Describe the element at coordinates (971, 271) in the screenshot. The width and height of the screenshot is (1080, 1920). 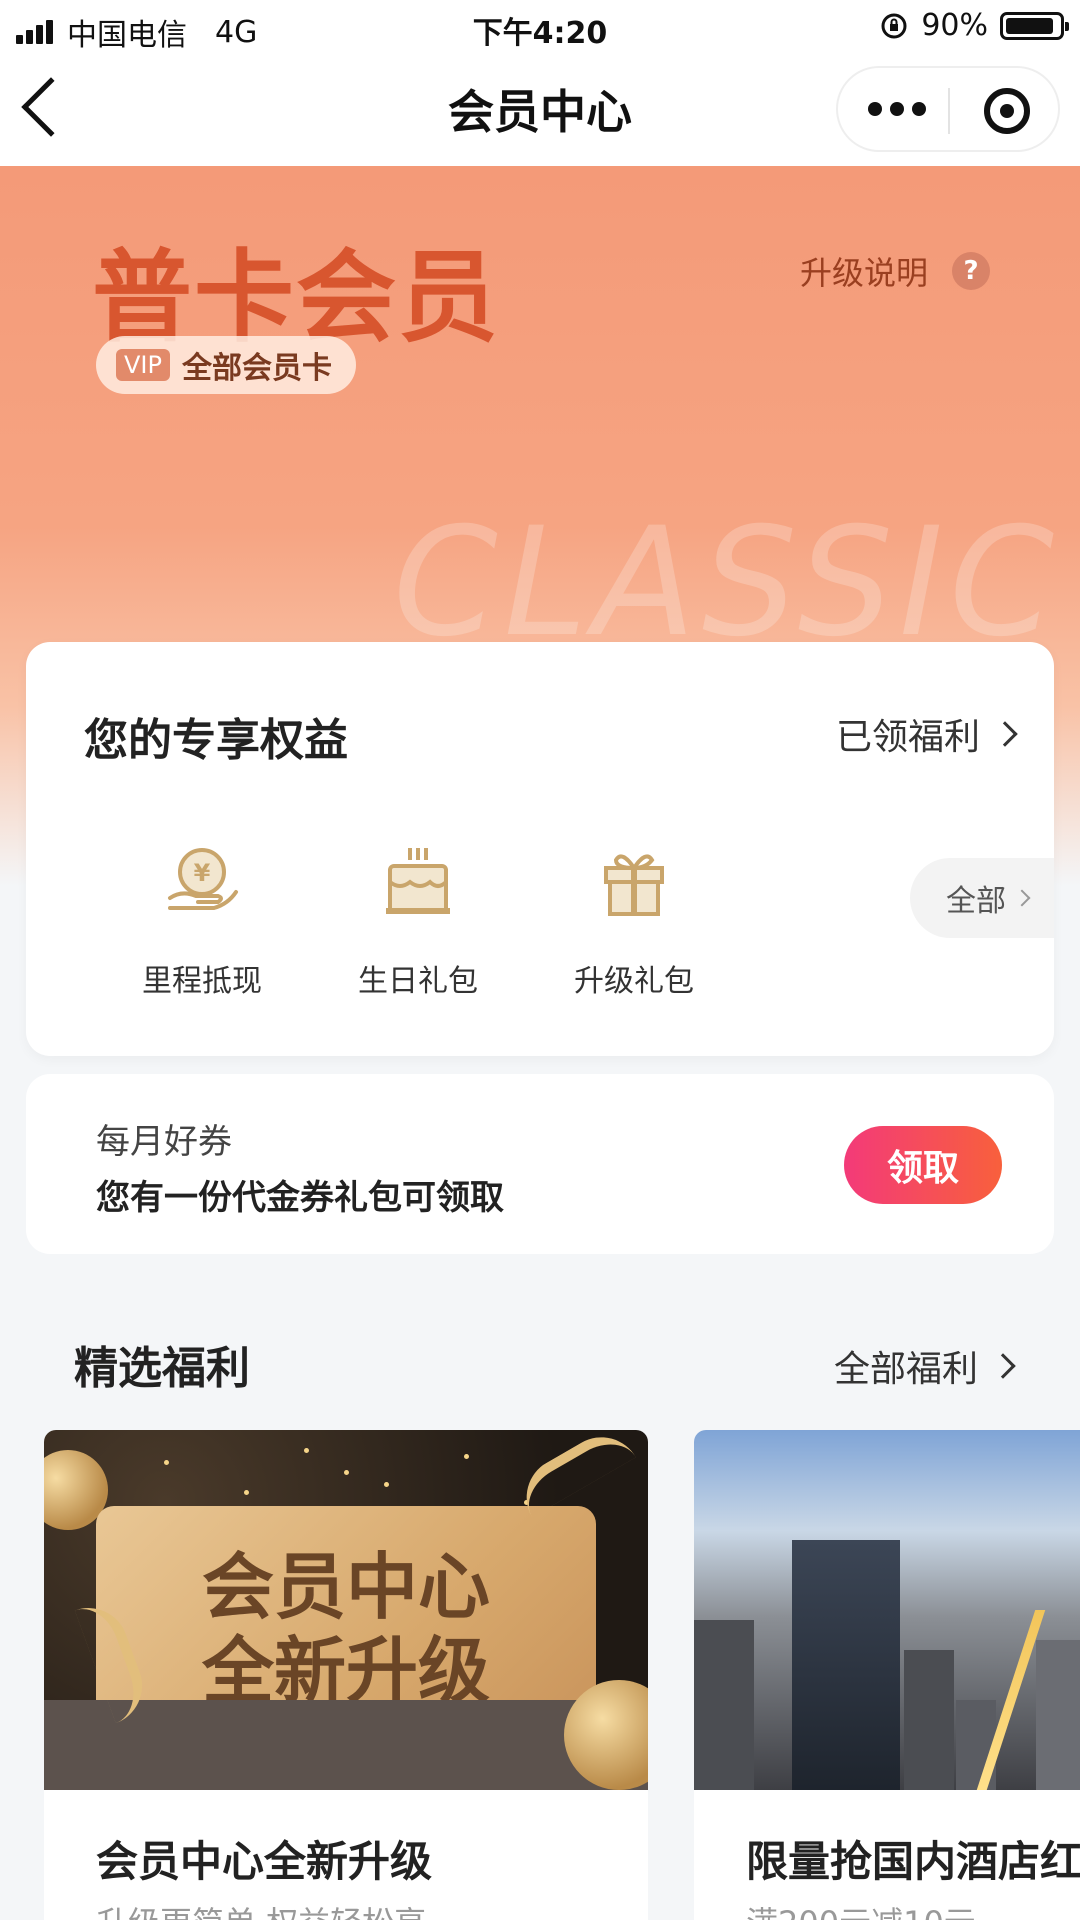
I see `help-icon: ?` at that location.